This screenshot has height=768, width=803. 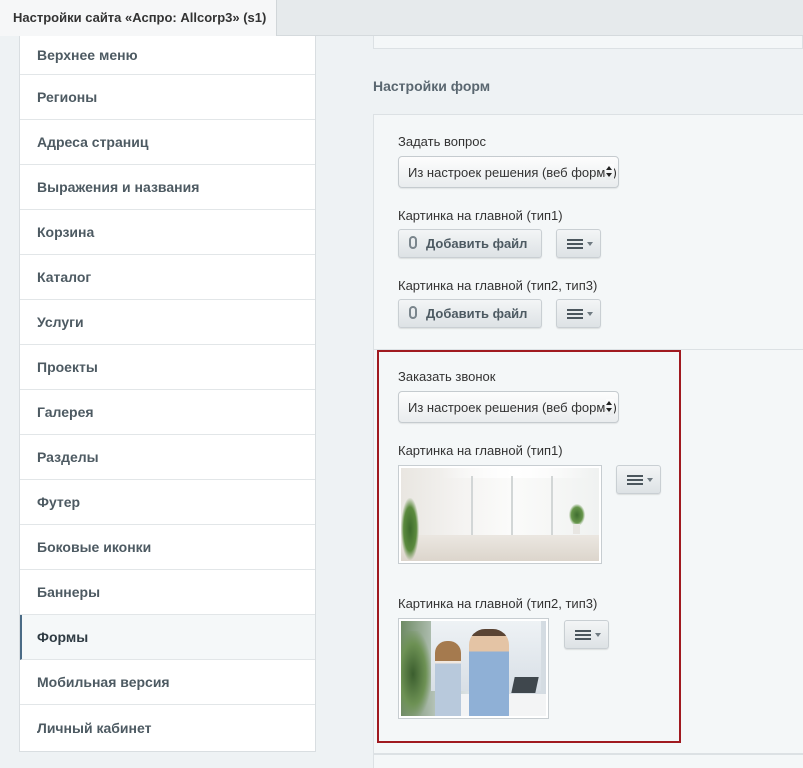 I want to click on sidebar-item-projects: Проекты, so click(x=167, y=367).